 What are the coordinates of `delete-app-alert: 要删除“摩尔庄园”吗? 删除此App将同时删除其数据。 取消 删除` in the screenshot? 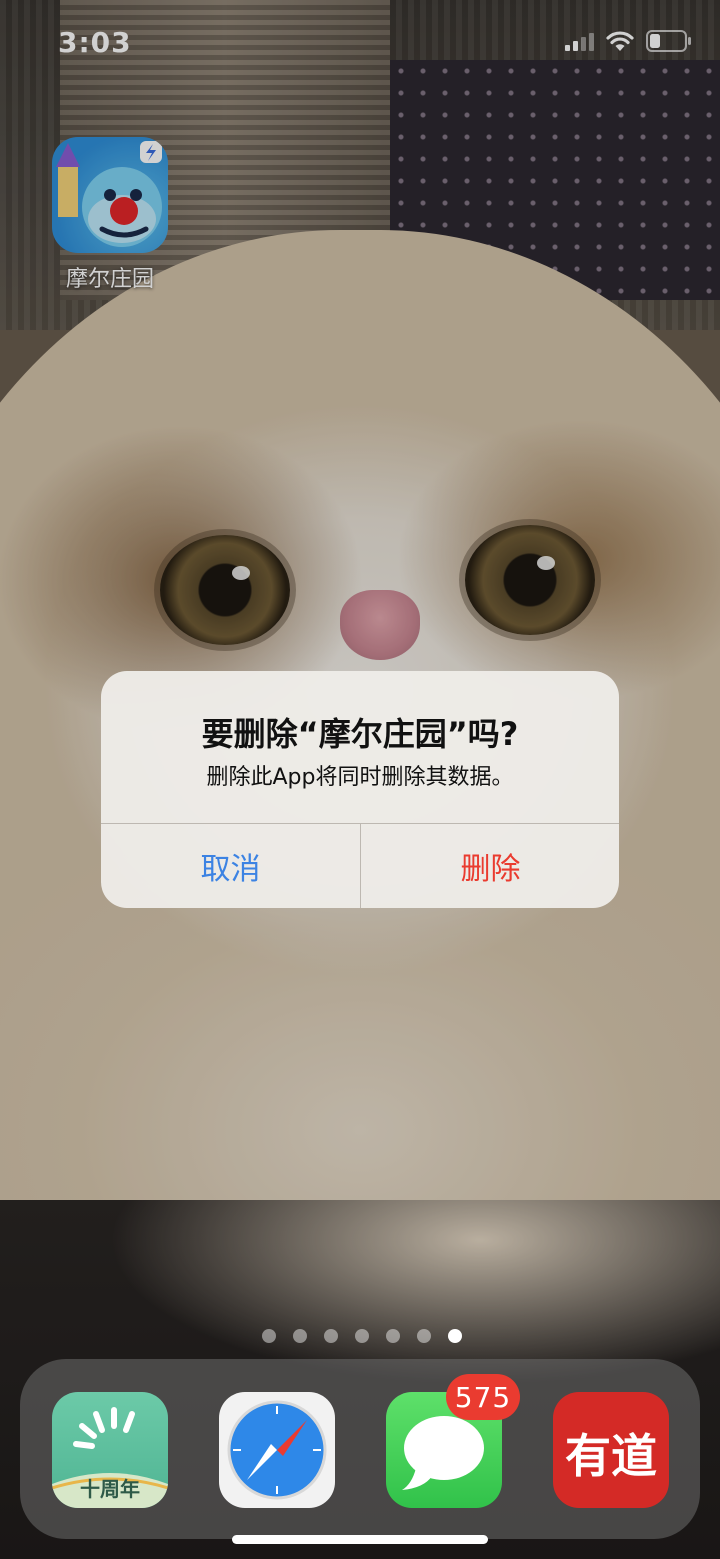 It's located at (360, 789).